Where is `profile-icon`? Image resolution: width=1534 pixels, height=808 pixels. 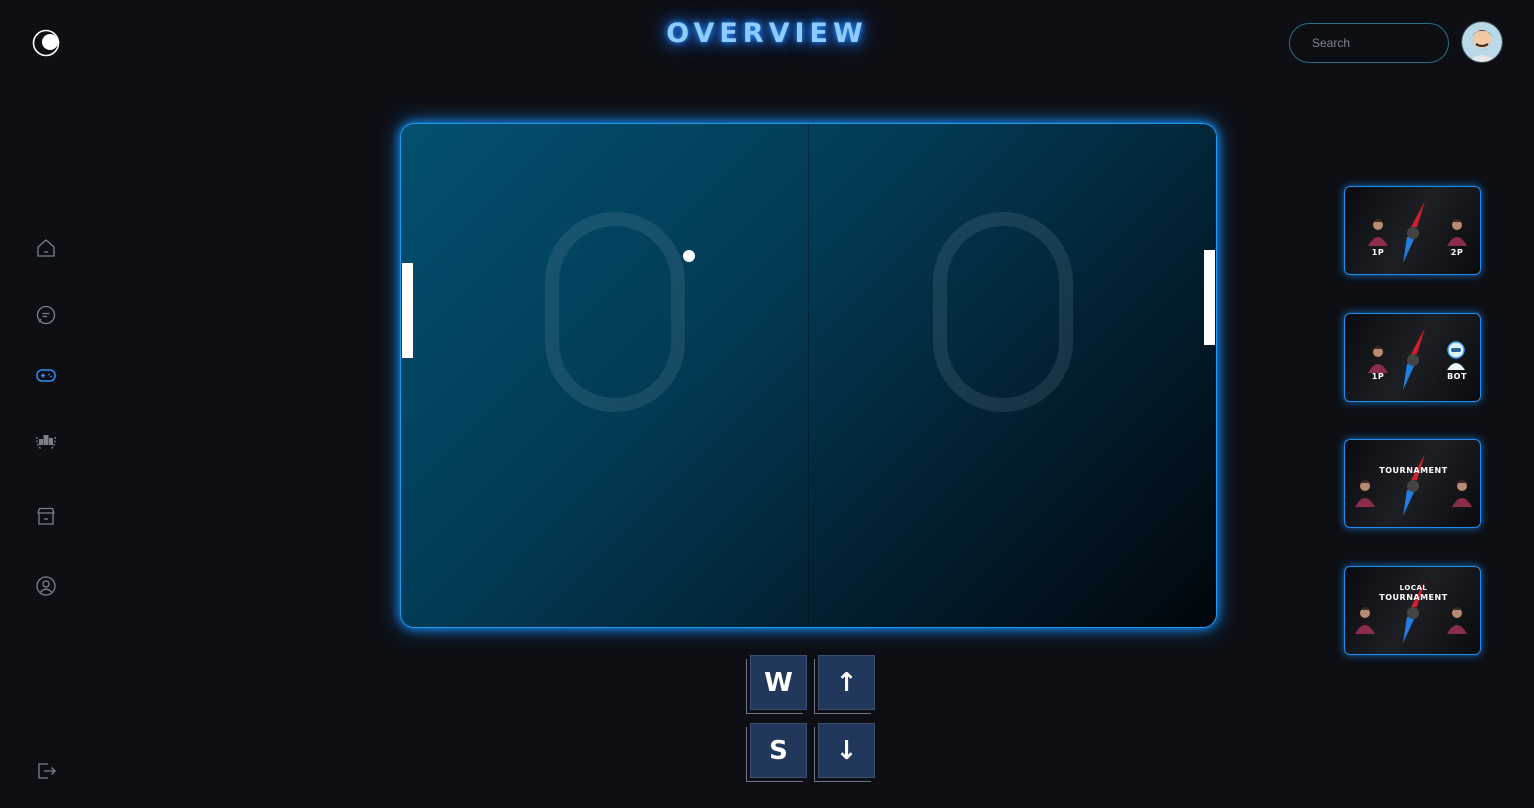 profile-icon is located at coordinates (46, 586).